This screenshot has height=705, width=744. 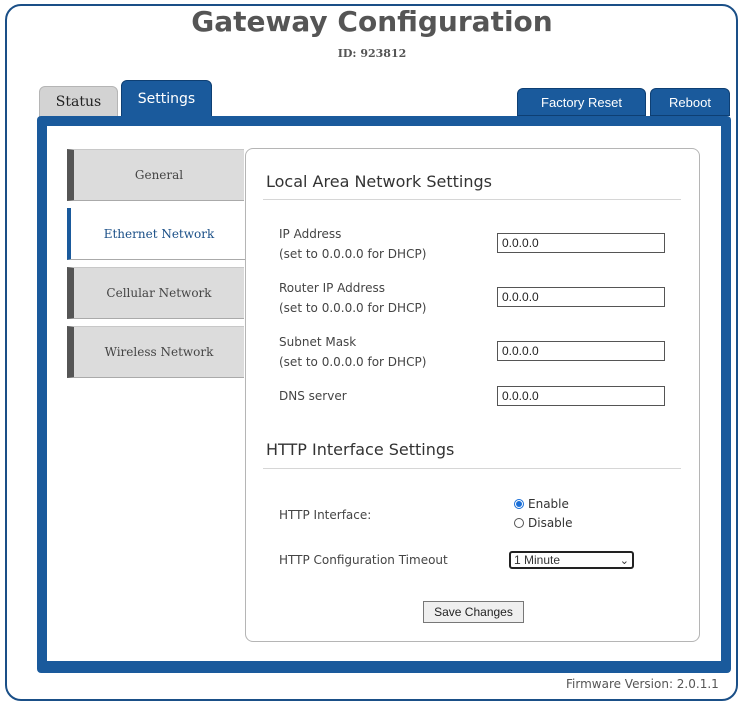 I want to click on tab-status: Status, so click(x=78, y=102).